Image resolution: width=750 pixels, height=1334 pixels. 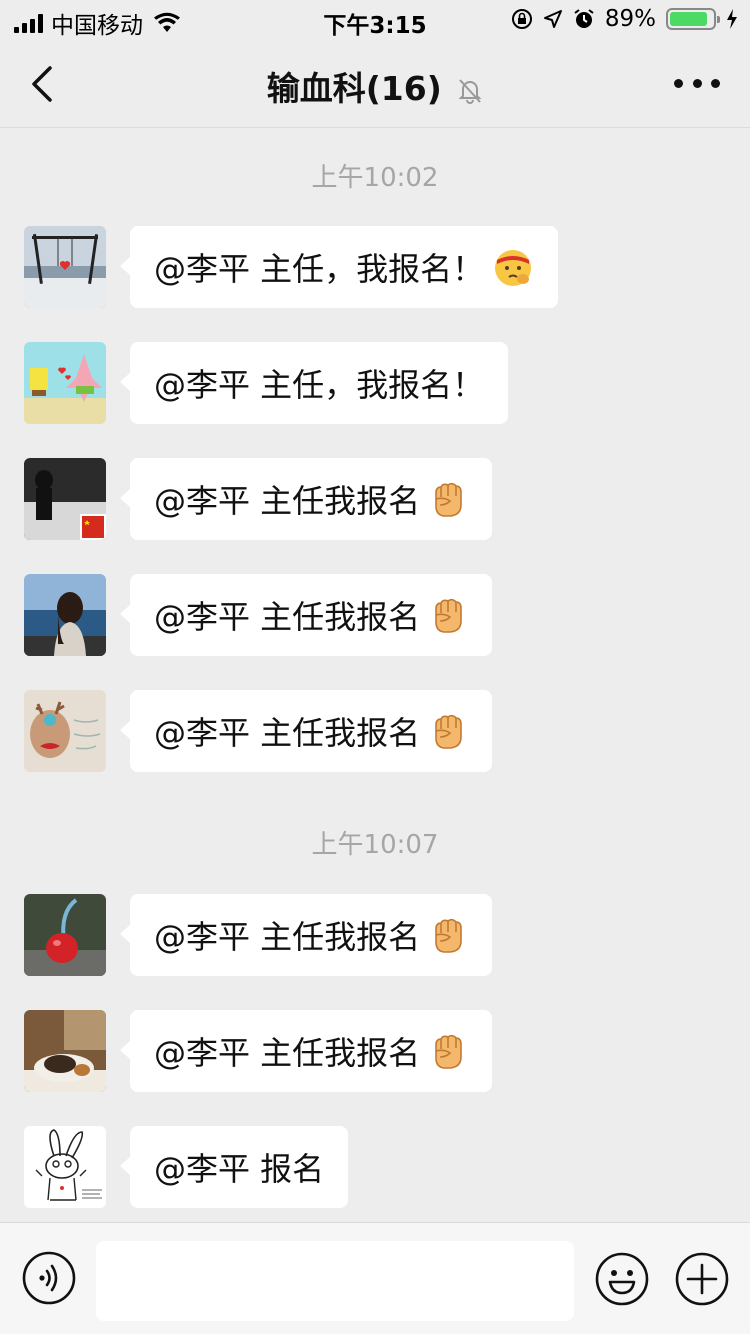 What do you see at coordinates (630, 19) in the screenshot?
I see `battery-percent: 89%` at bounding box center [630, 19].